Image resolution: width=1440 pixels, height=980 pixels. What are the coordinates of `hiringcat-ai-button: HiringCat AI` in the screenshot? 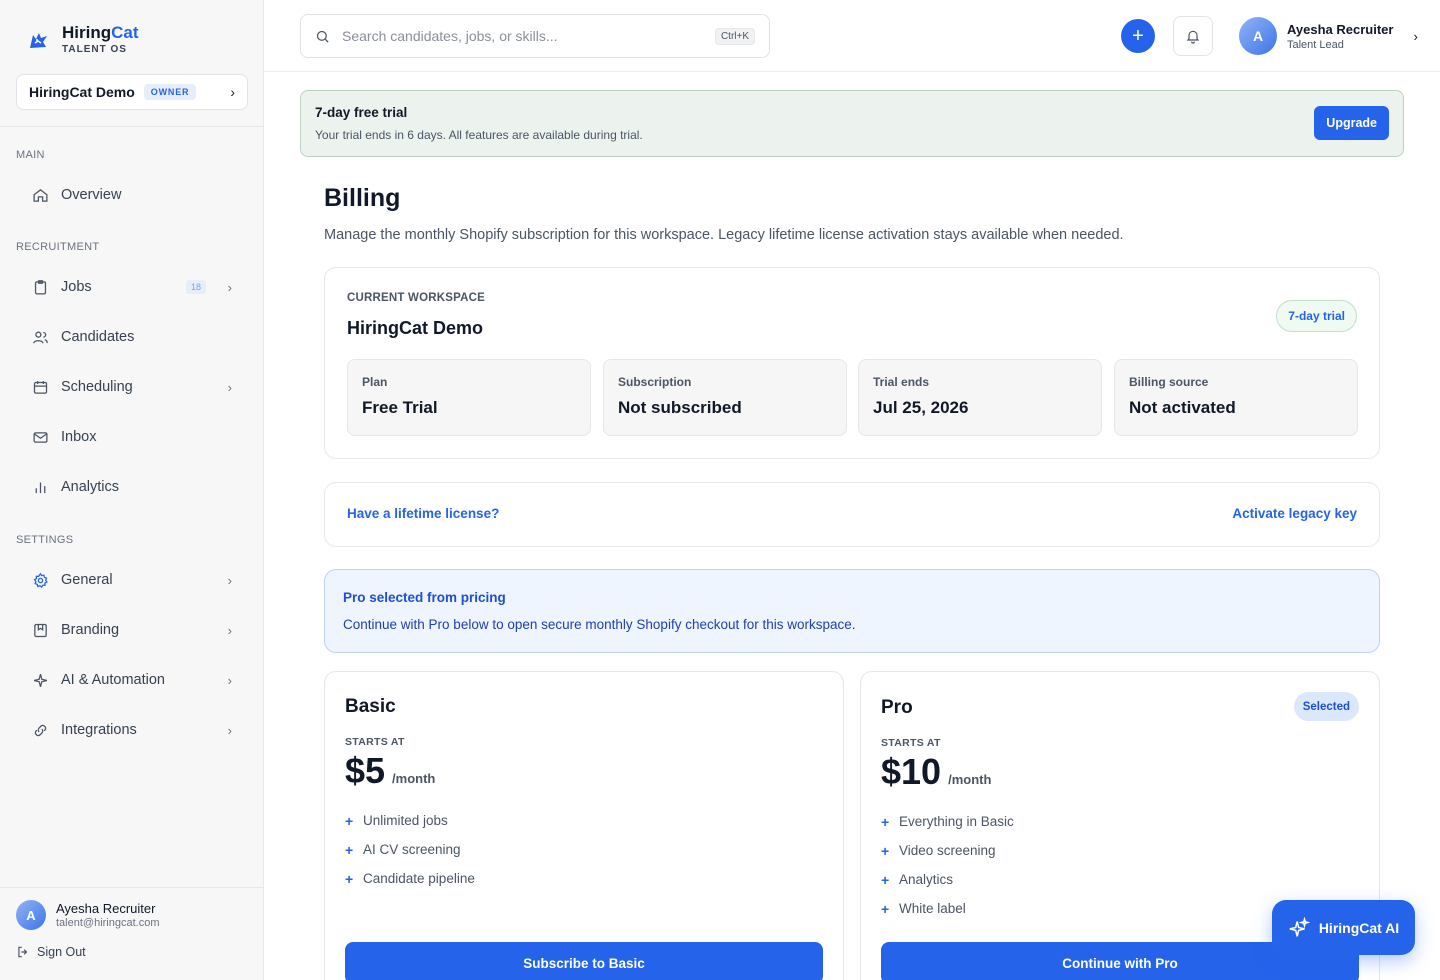 It's located at (1343, 927).